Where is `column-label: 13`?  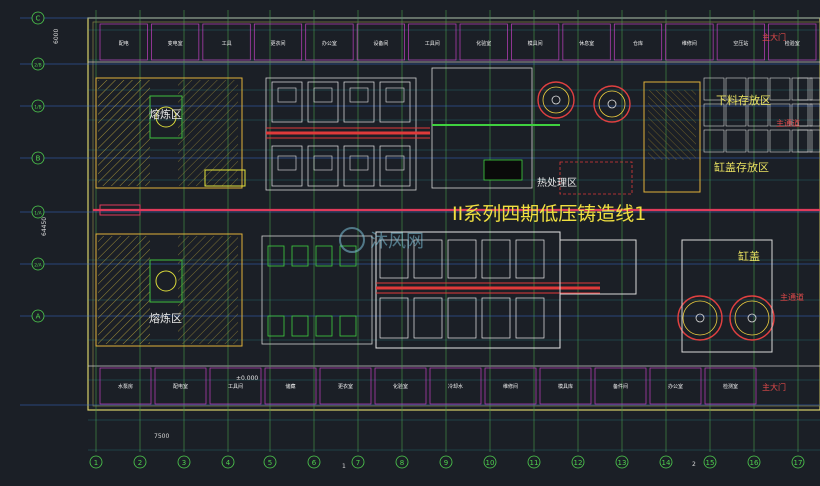
column-label: 13 is located at coordinates (622, 463).